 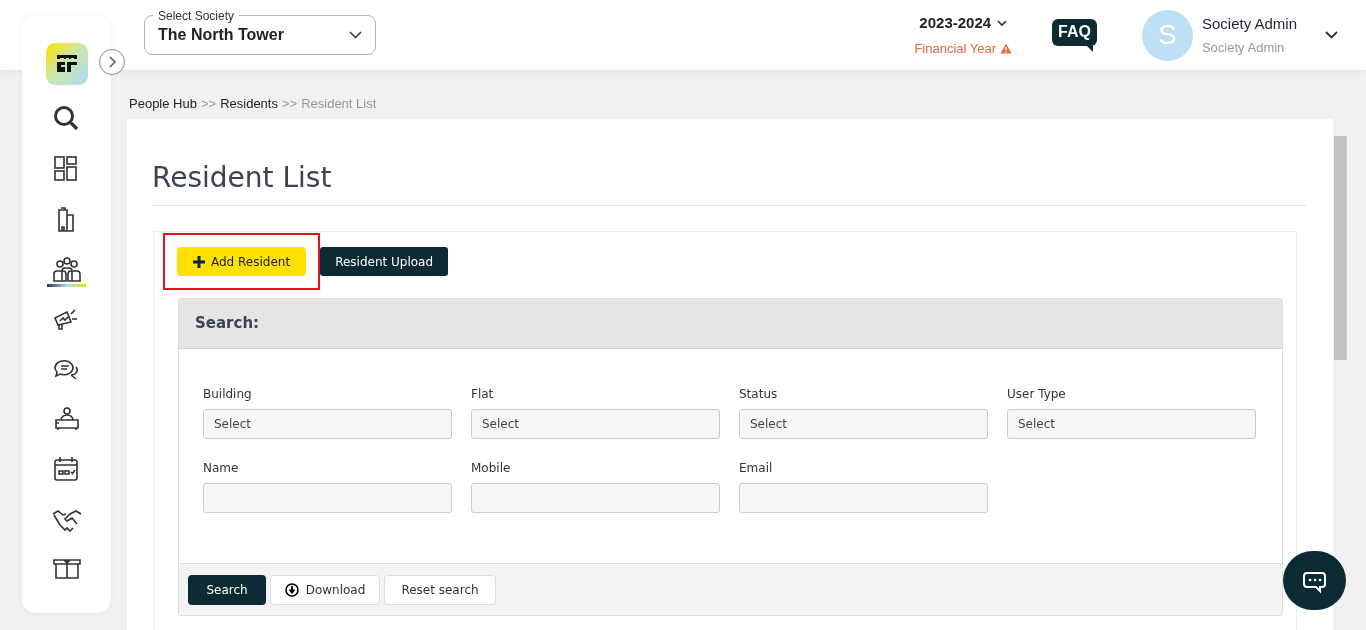 What do you see at coordinates (227, 589) in the screenshot?
I see `search-button: Search` at bounding box center [227, 589].